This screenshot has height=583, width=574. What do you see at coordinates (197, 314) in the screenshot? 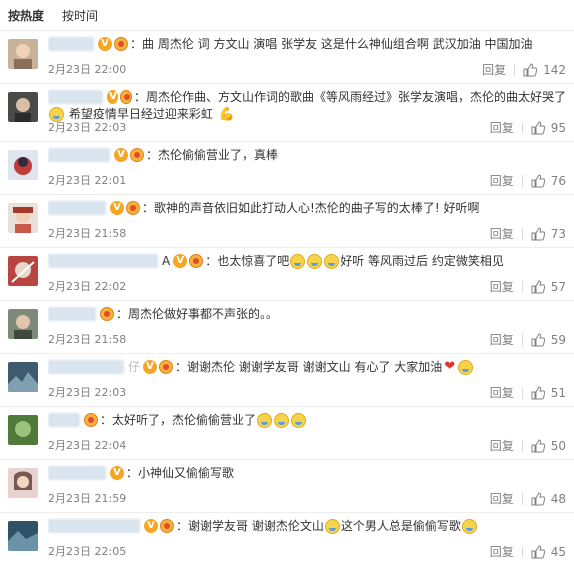
I see `comment-text: ：周杰伦做好事都不声张的。。` at bounding box center [197, 314].